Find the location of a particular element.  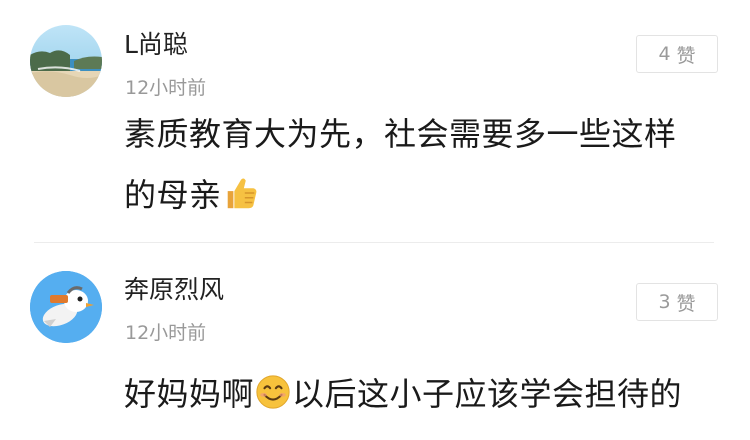

like-button: 4 赞 is located at coordinates (677, 54).